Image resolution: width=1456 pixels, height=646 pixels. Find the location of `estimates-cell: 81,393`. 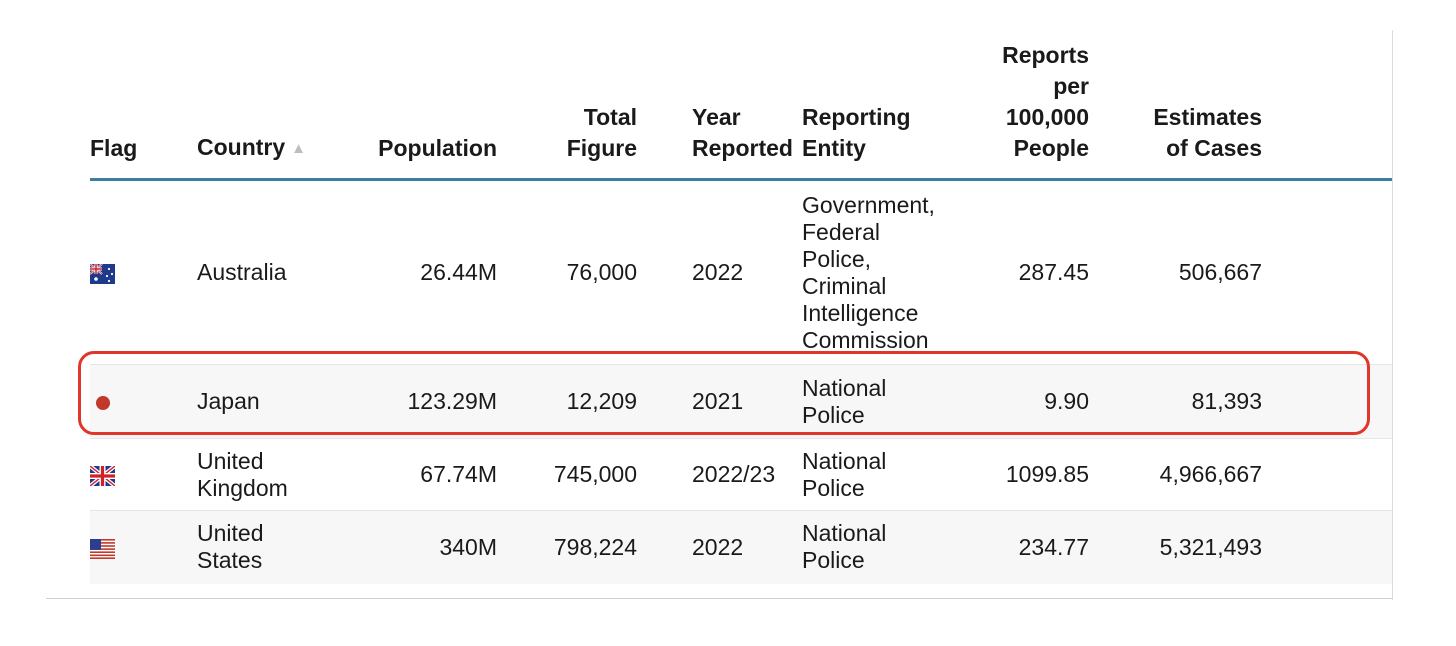

estimates-cell: 81,393 is located at coordinates (1175, 401).